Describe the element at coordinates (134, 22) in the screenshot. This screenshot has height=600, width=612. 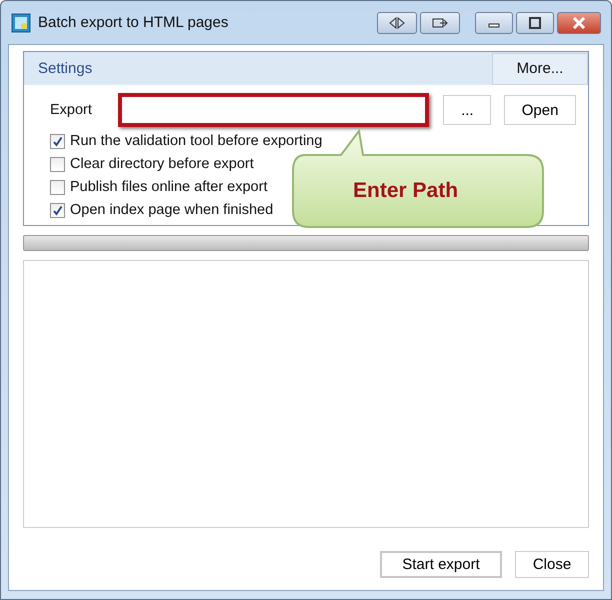
I see `window-title: Batch export to HTML pages` at that location.